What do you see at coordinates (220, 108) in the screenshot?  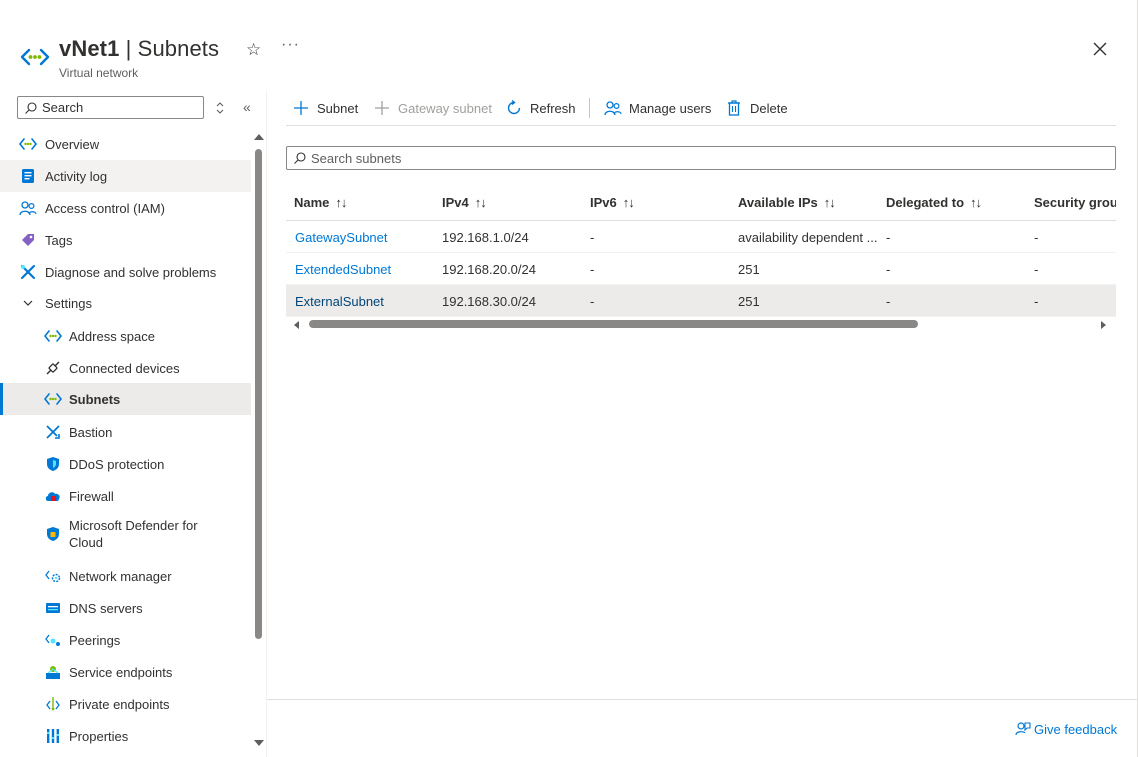 I see `sort-toggle-icon` at bounding box center [220, 108].